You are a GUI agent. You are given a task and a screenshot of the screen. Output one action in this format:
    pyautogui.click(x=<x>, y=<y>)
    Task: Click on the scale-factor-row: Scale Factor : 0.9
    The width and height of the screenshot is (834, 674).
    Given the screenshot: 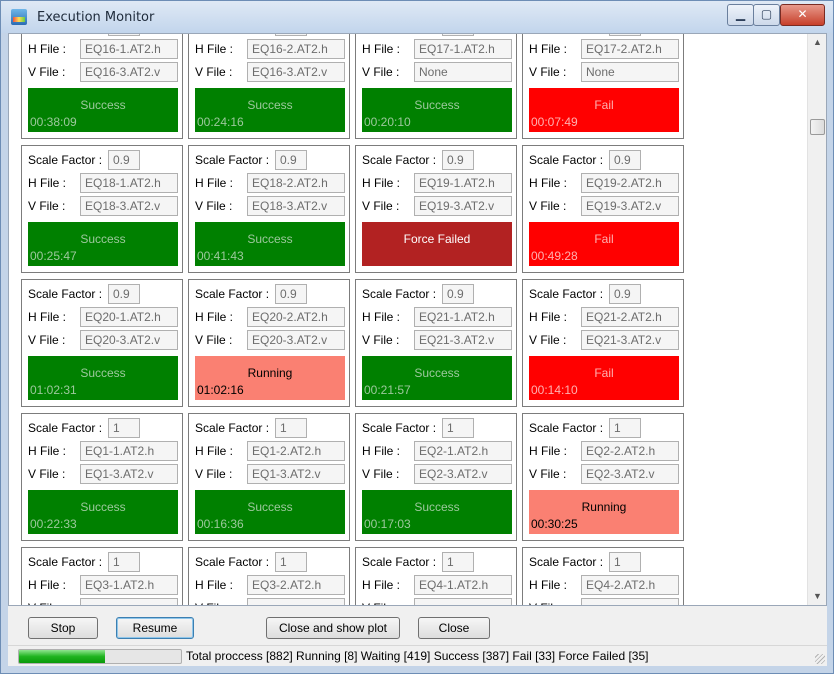 What is the action you would take?
    pyautogui.click(x=437, y=160)
    